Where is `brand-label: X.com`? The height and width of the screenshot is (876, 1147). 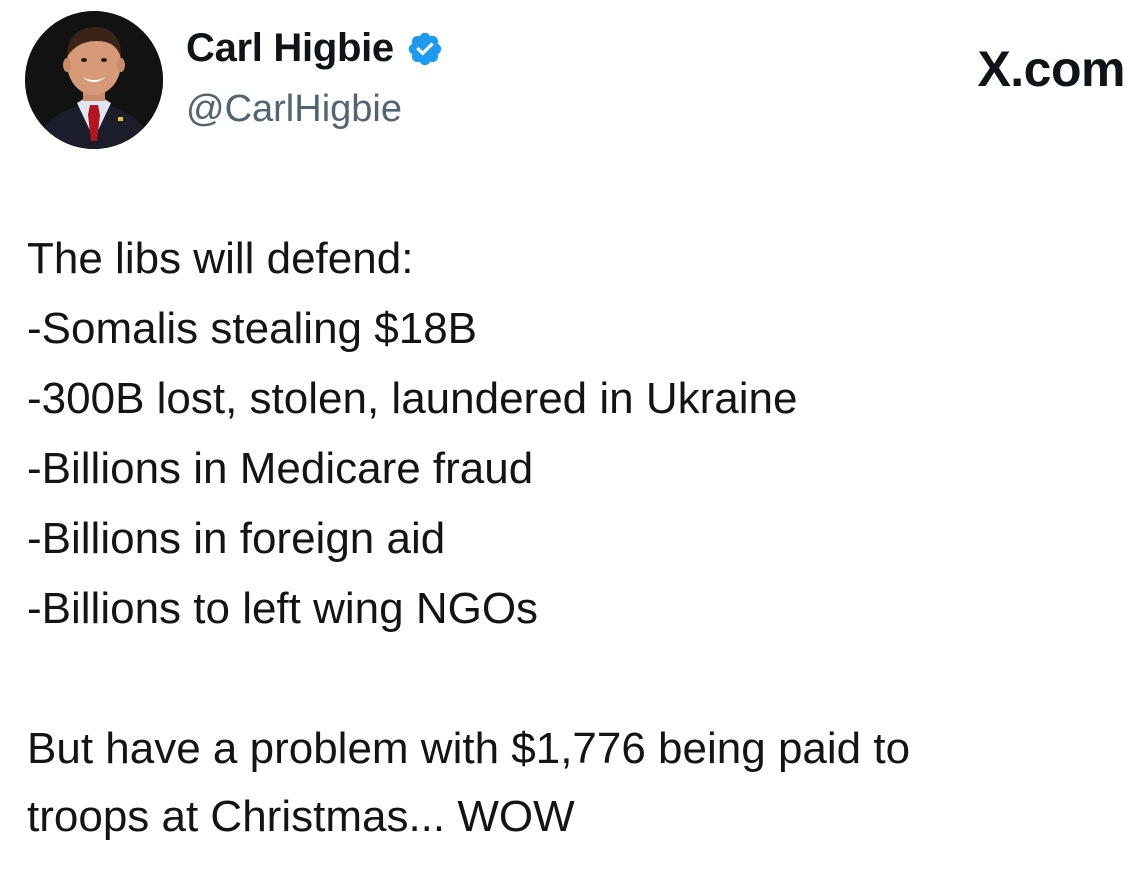
brand-label: X.com is located at coordinates (1051, 69).